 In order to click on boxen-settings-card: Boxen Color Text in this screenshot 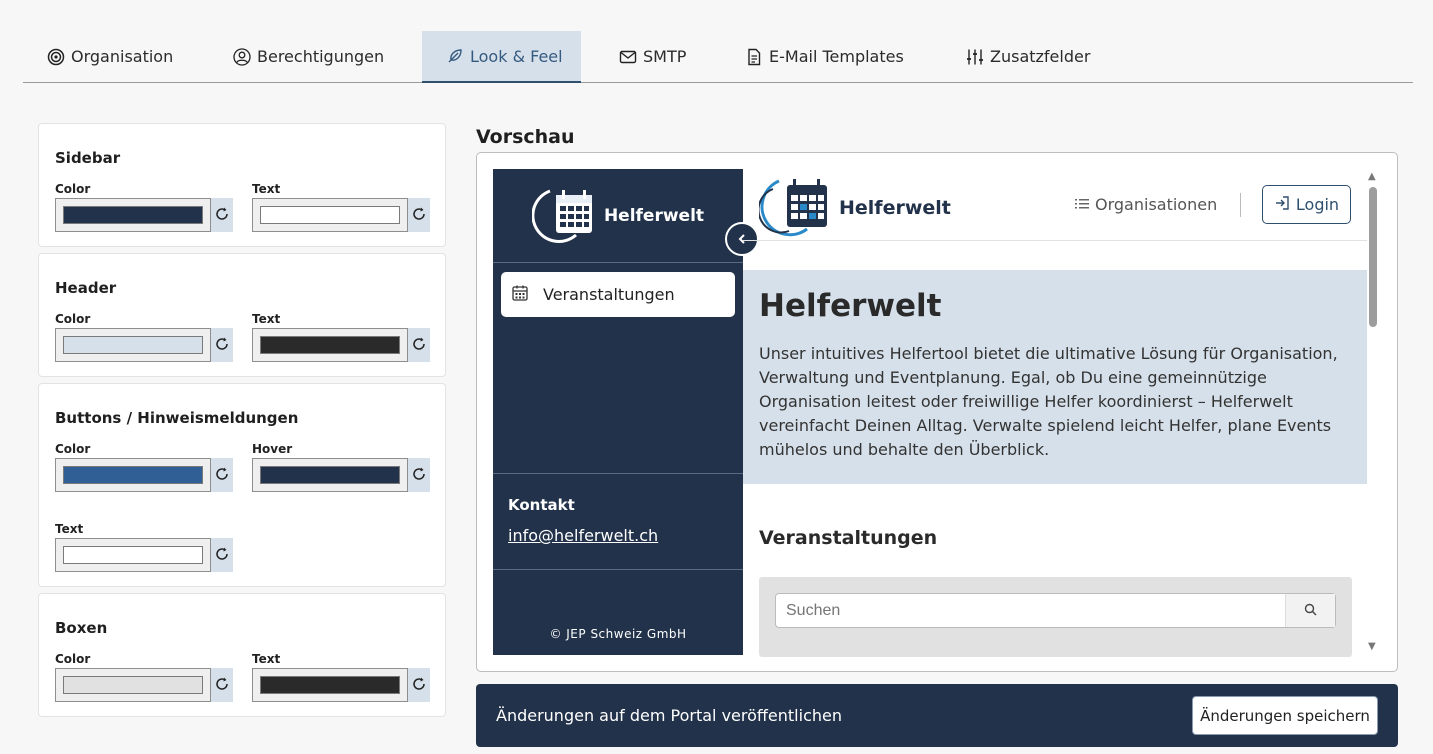, I will do `click(242, 655)`.